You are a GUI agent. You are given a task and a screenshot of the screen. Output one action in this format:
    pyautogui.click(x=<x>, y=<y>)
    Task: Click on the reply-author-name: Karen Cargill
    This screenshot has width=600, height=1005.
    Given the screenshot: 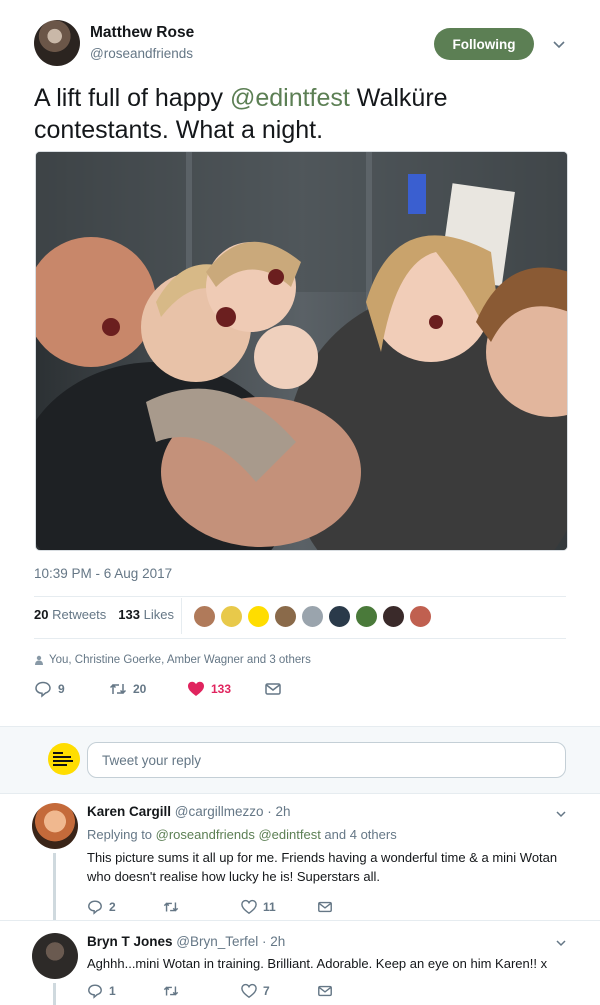 What is the action you would take?
    pyautogui.click(x=129, y=811)
    